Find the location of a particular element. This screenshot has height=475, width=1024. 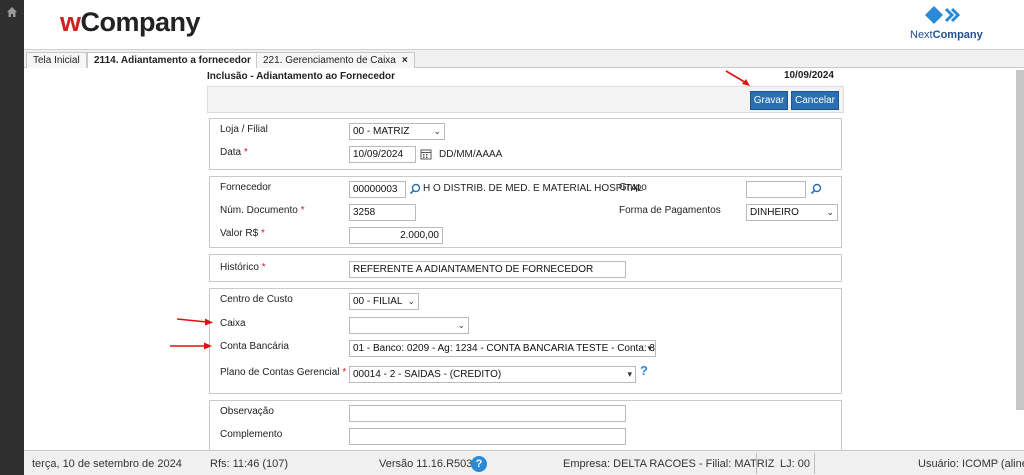

valor-label-text: Valor R$ is located at coordinates (239, 233).